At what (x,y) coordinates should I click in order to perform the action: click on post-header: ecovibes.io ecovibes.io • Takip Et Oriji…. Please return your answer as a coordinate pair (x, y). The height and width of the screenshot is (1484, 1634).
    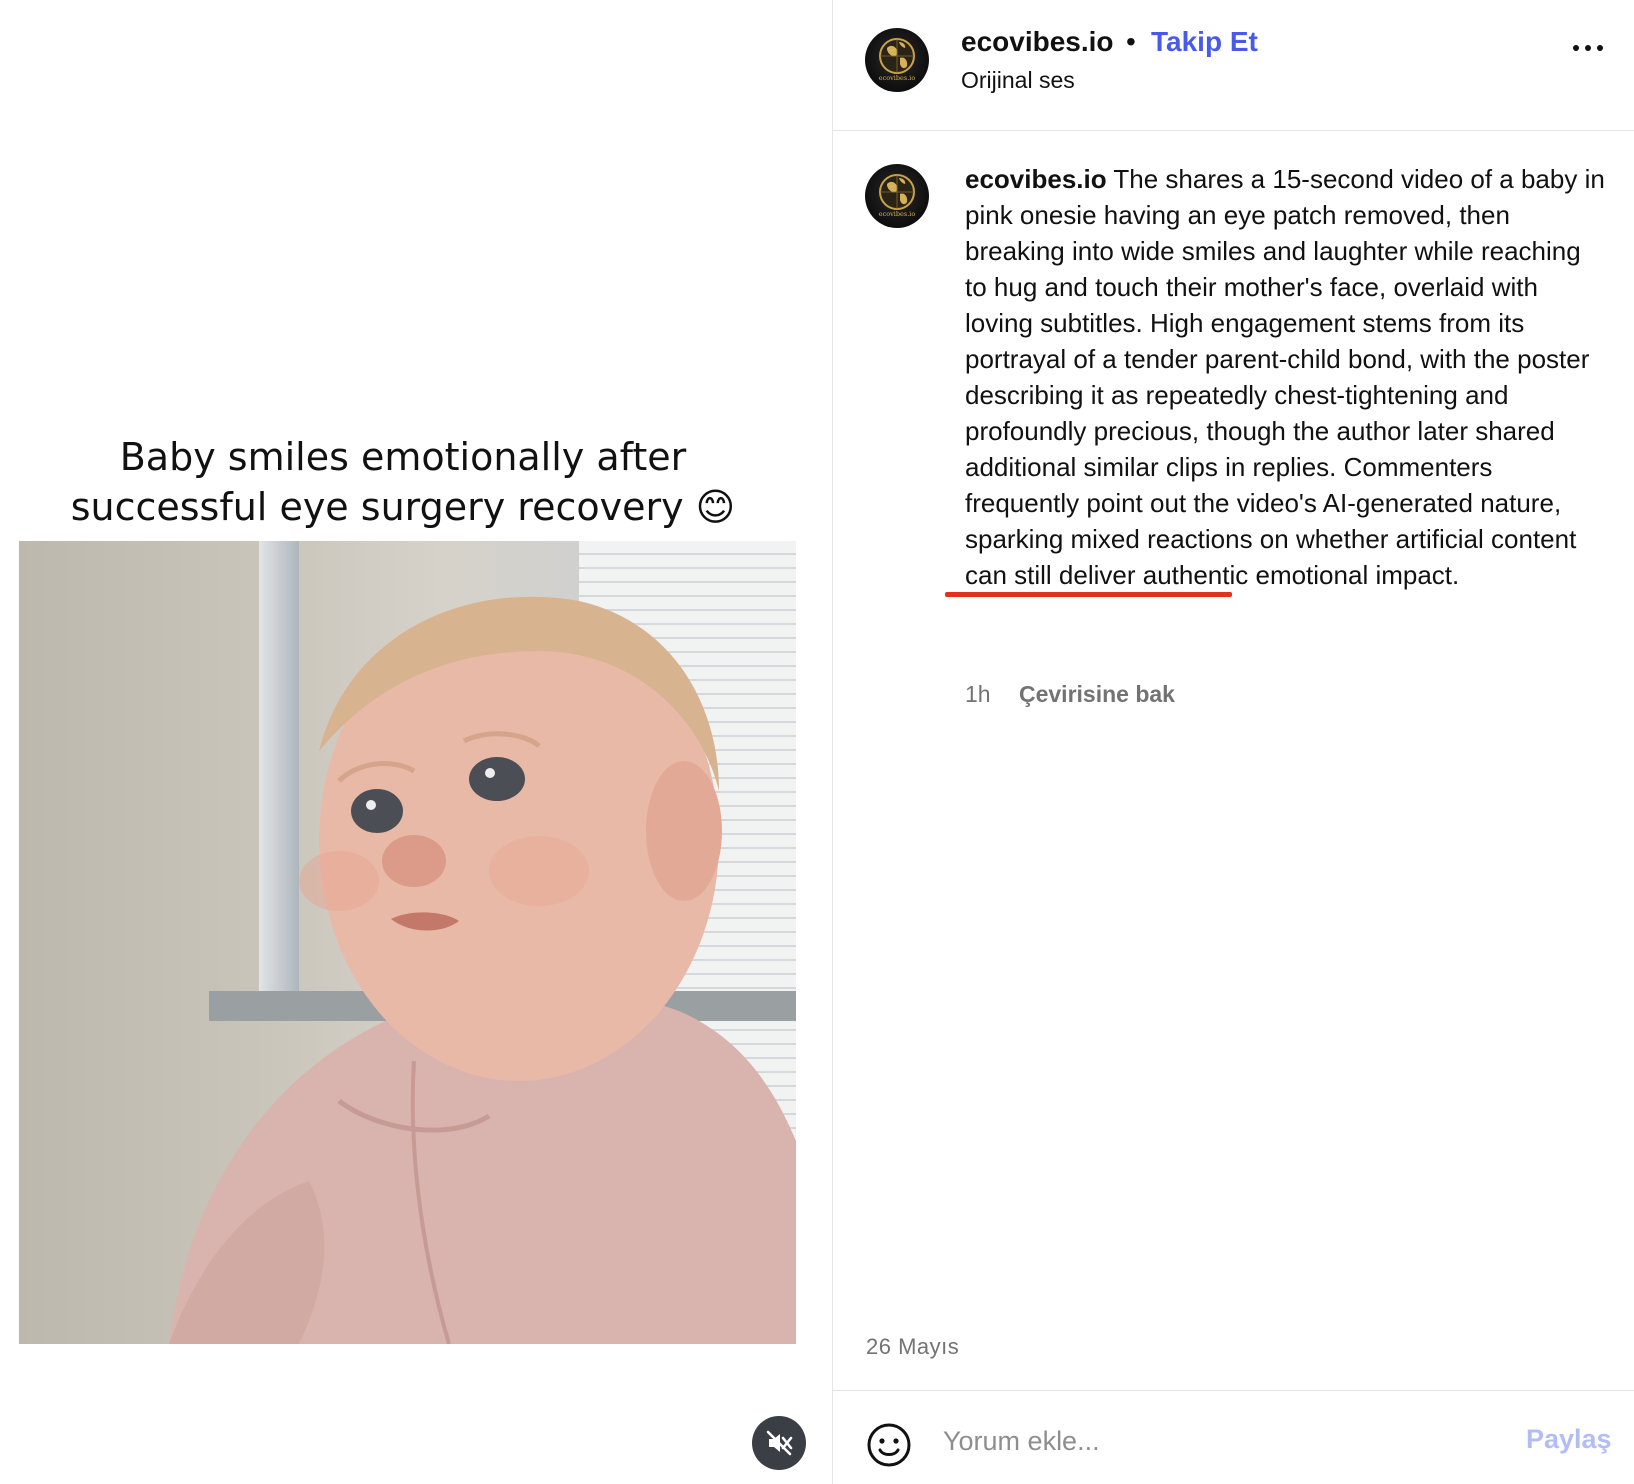
    Looking at the image, I should click on (1233, 65).